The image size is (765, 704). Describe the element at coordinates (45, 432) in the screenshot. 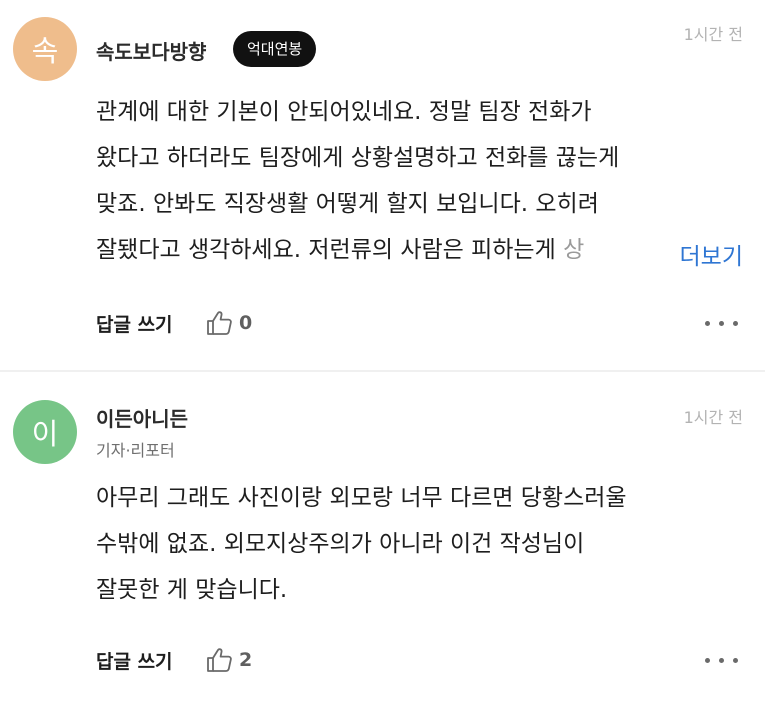

I see `avatar: 이` at that location.